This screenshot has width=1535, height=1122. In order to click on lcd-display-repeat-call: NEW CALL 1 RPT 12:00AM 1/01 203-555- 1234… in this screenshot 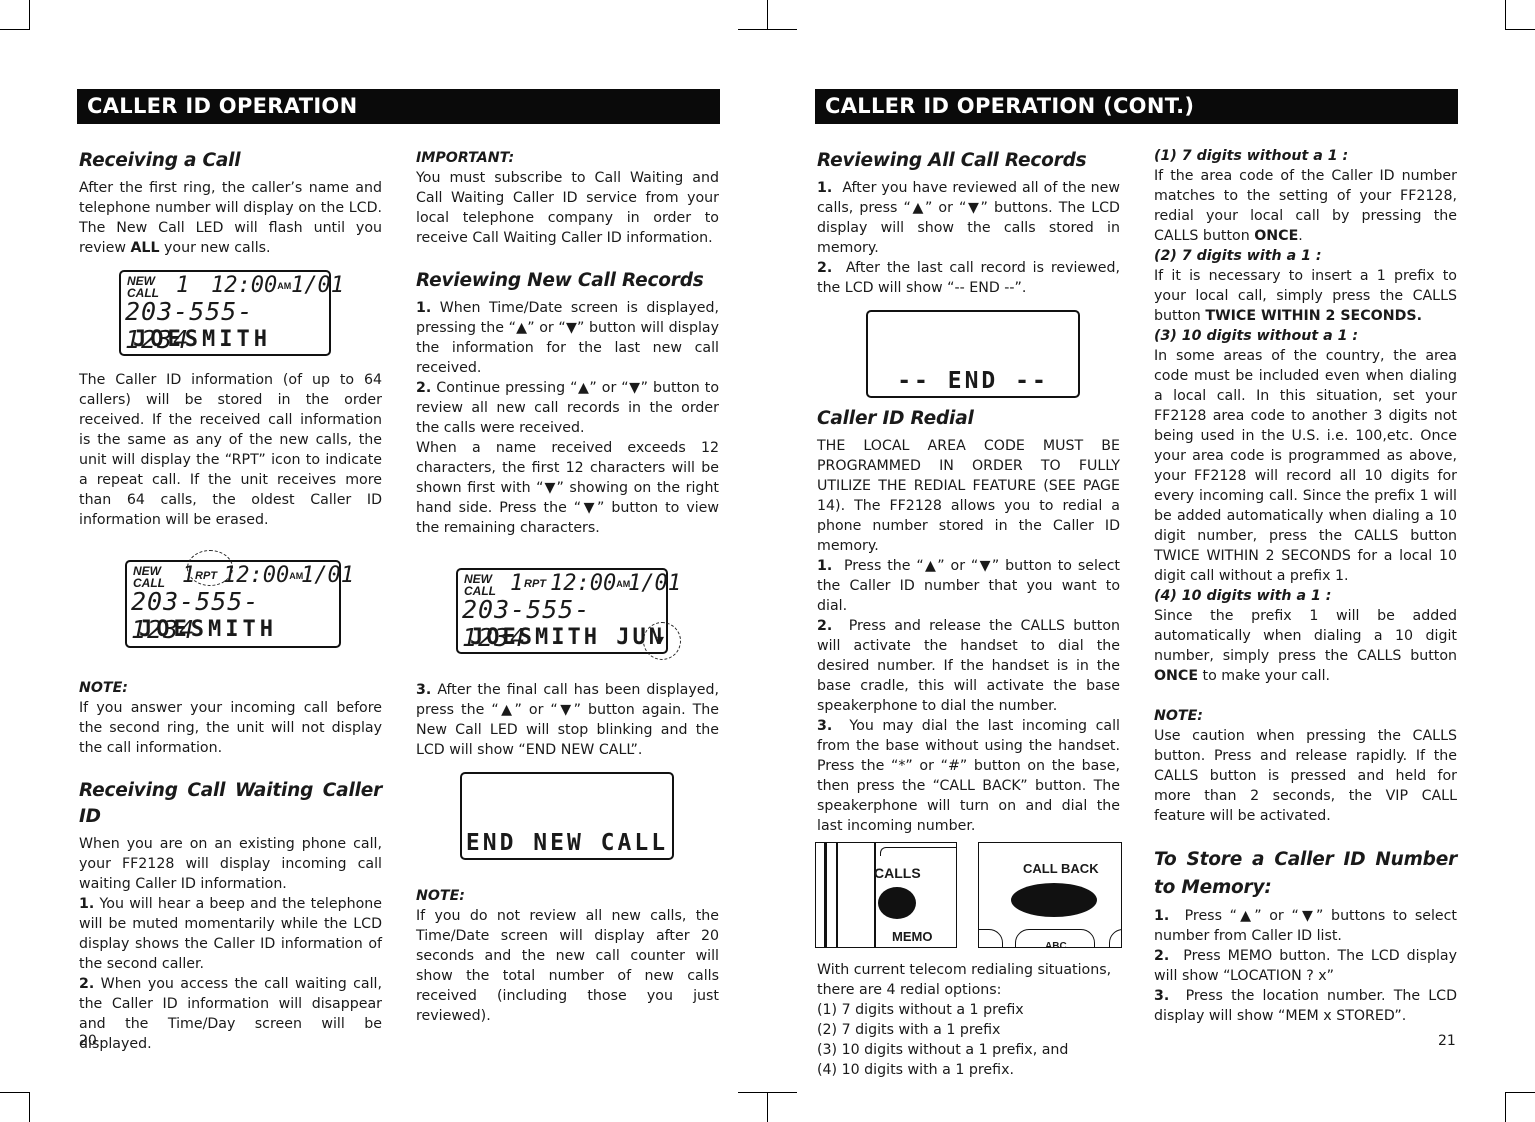, I will do `click(239, 599)`.